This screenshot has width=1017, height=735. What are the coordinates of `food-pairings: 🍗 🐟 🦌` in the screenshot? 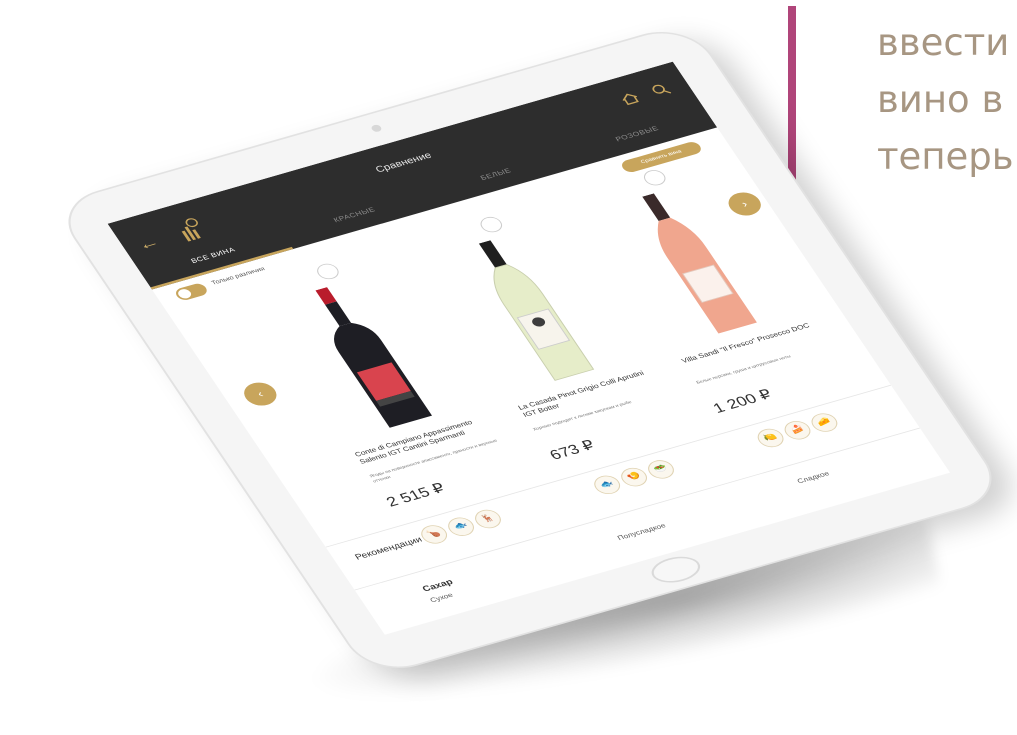 It's located at (461, 527).